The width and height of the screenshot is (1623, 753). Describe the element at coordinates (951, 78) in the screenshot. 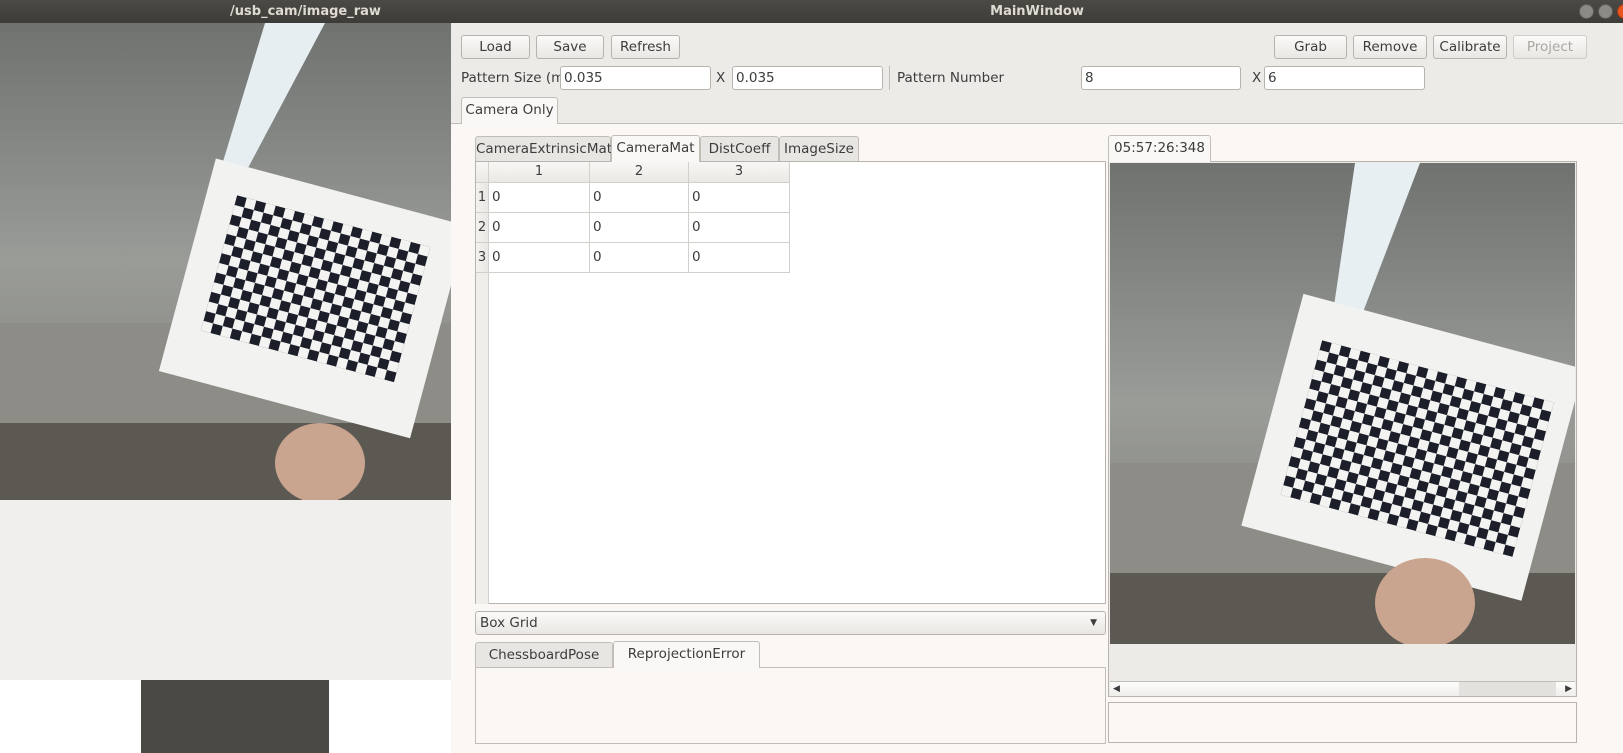

I see `pattern-number-label: Pattern Number` at that location.